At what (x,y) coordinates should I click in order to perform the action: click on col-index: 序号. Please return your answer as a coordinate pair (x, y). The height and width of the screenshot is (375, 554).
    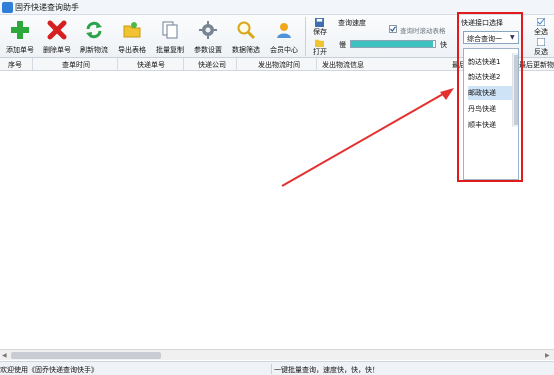
    Looking at the image, I should click on (15, 65).